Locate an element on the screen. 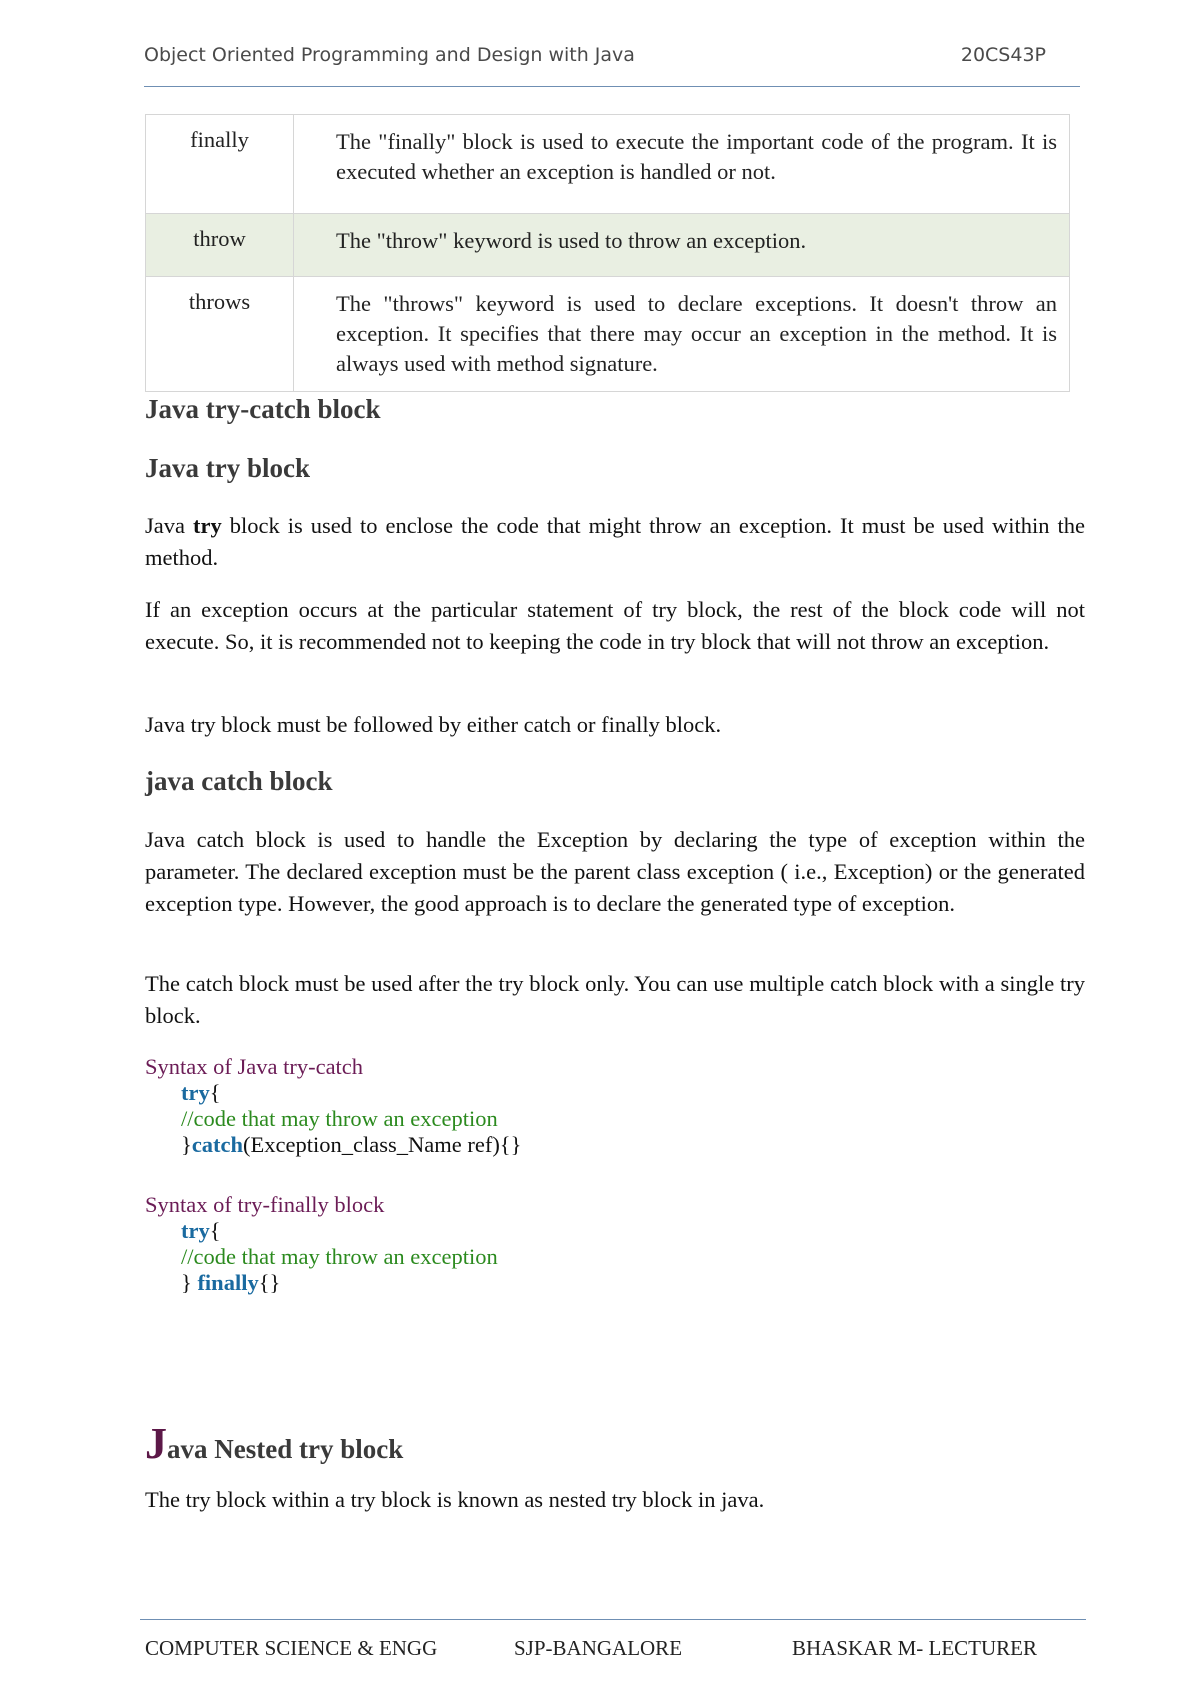 The width and height of the screenshot is (1190, 1683). code-line: }catch(Exception_class_Name ref){} is located at coordinates (351, 1145).